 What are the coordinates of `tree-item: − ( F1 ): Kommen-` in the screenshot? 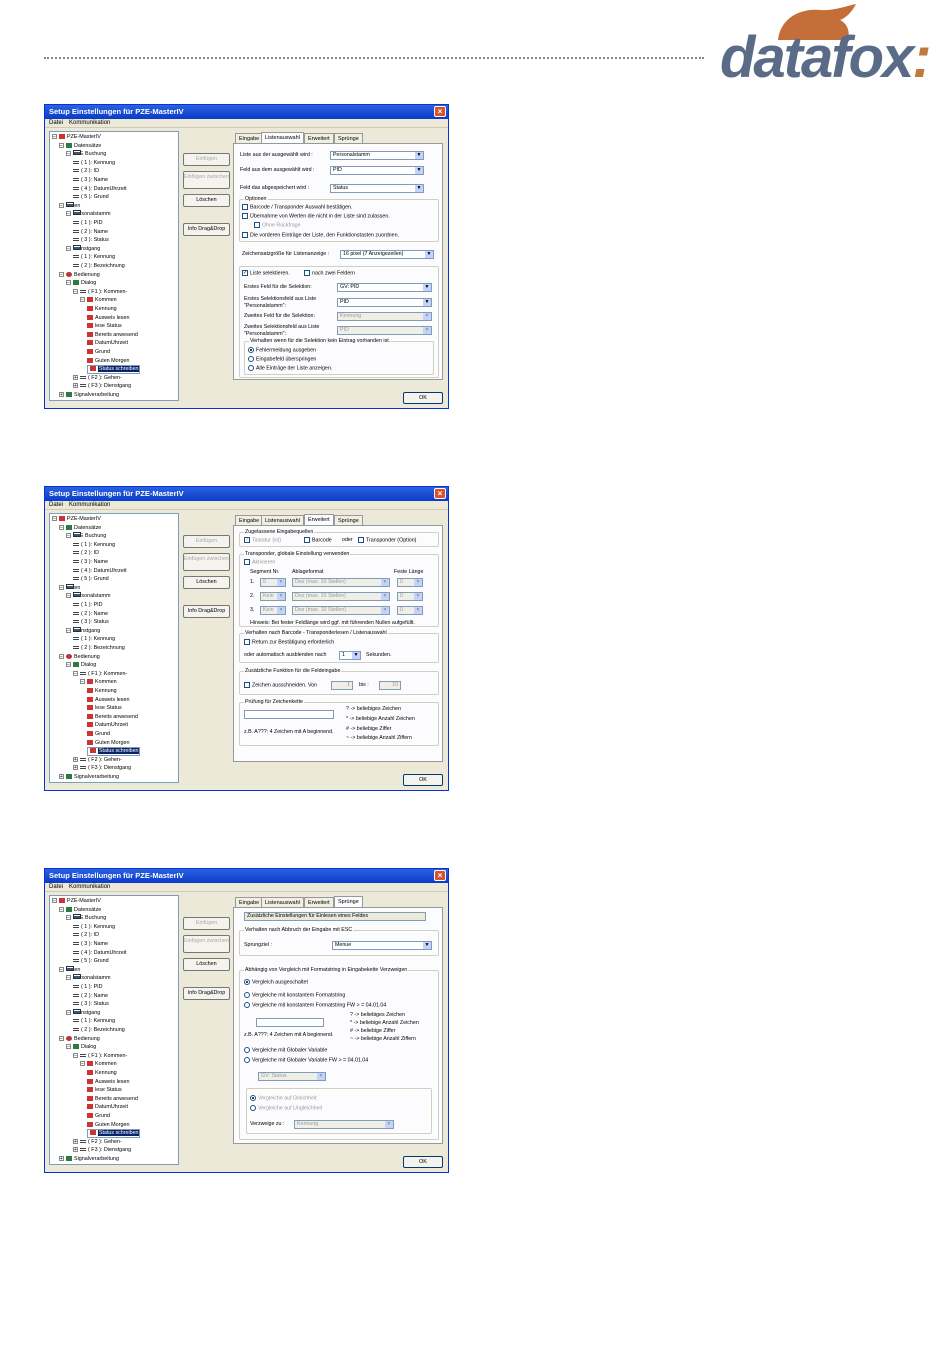 It's located at (100, 674).